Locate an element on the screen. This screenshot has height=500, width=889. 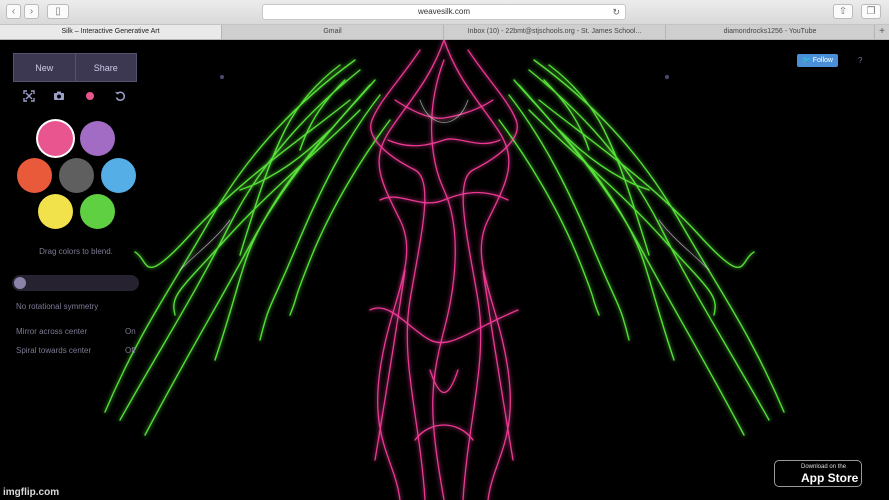
undo-icon is located at coordinates (120, 96).